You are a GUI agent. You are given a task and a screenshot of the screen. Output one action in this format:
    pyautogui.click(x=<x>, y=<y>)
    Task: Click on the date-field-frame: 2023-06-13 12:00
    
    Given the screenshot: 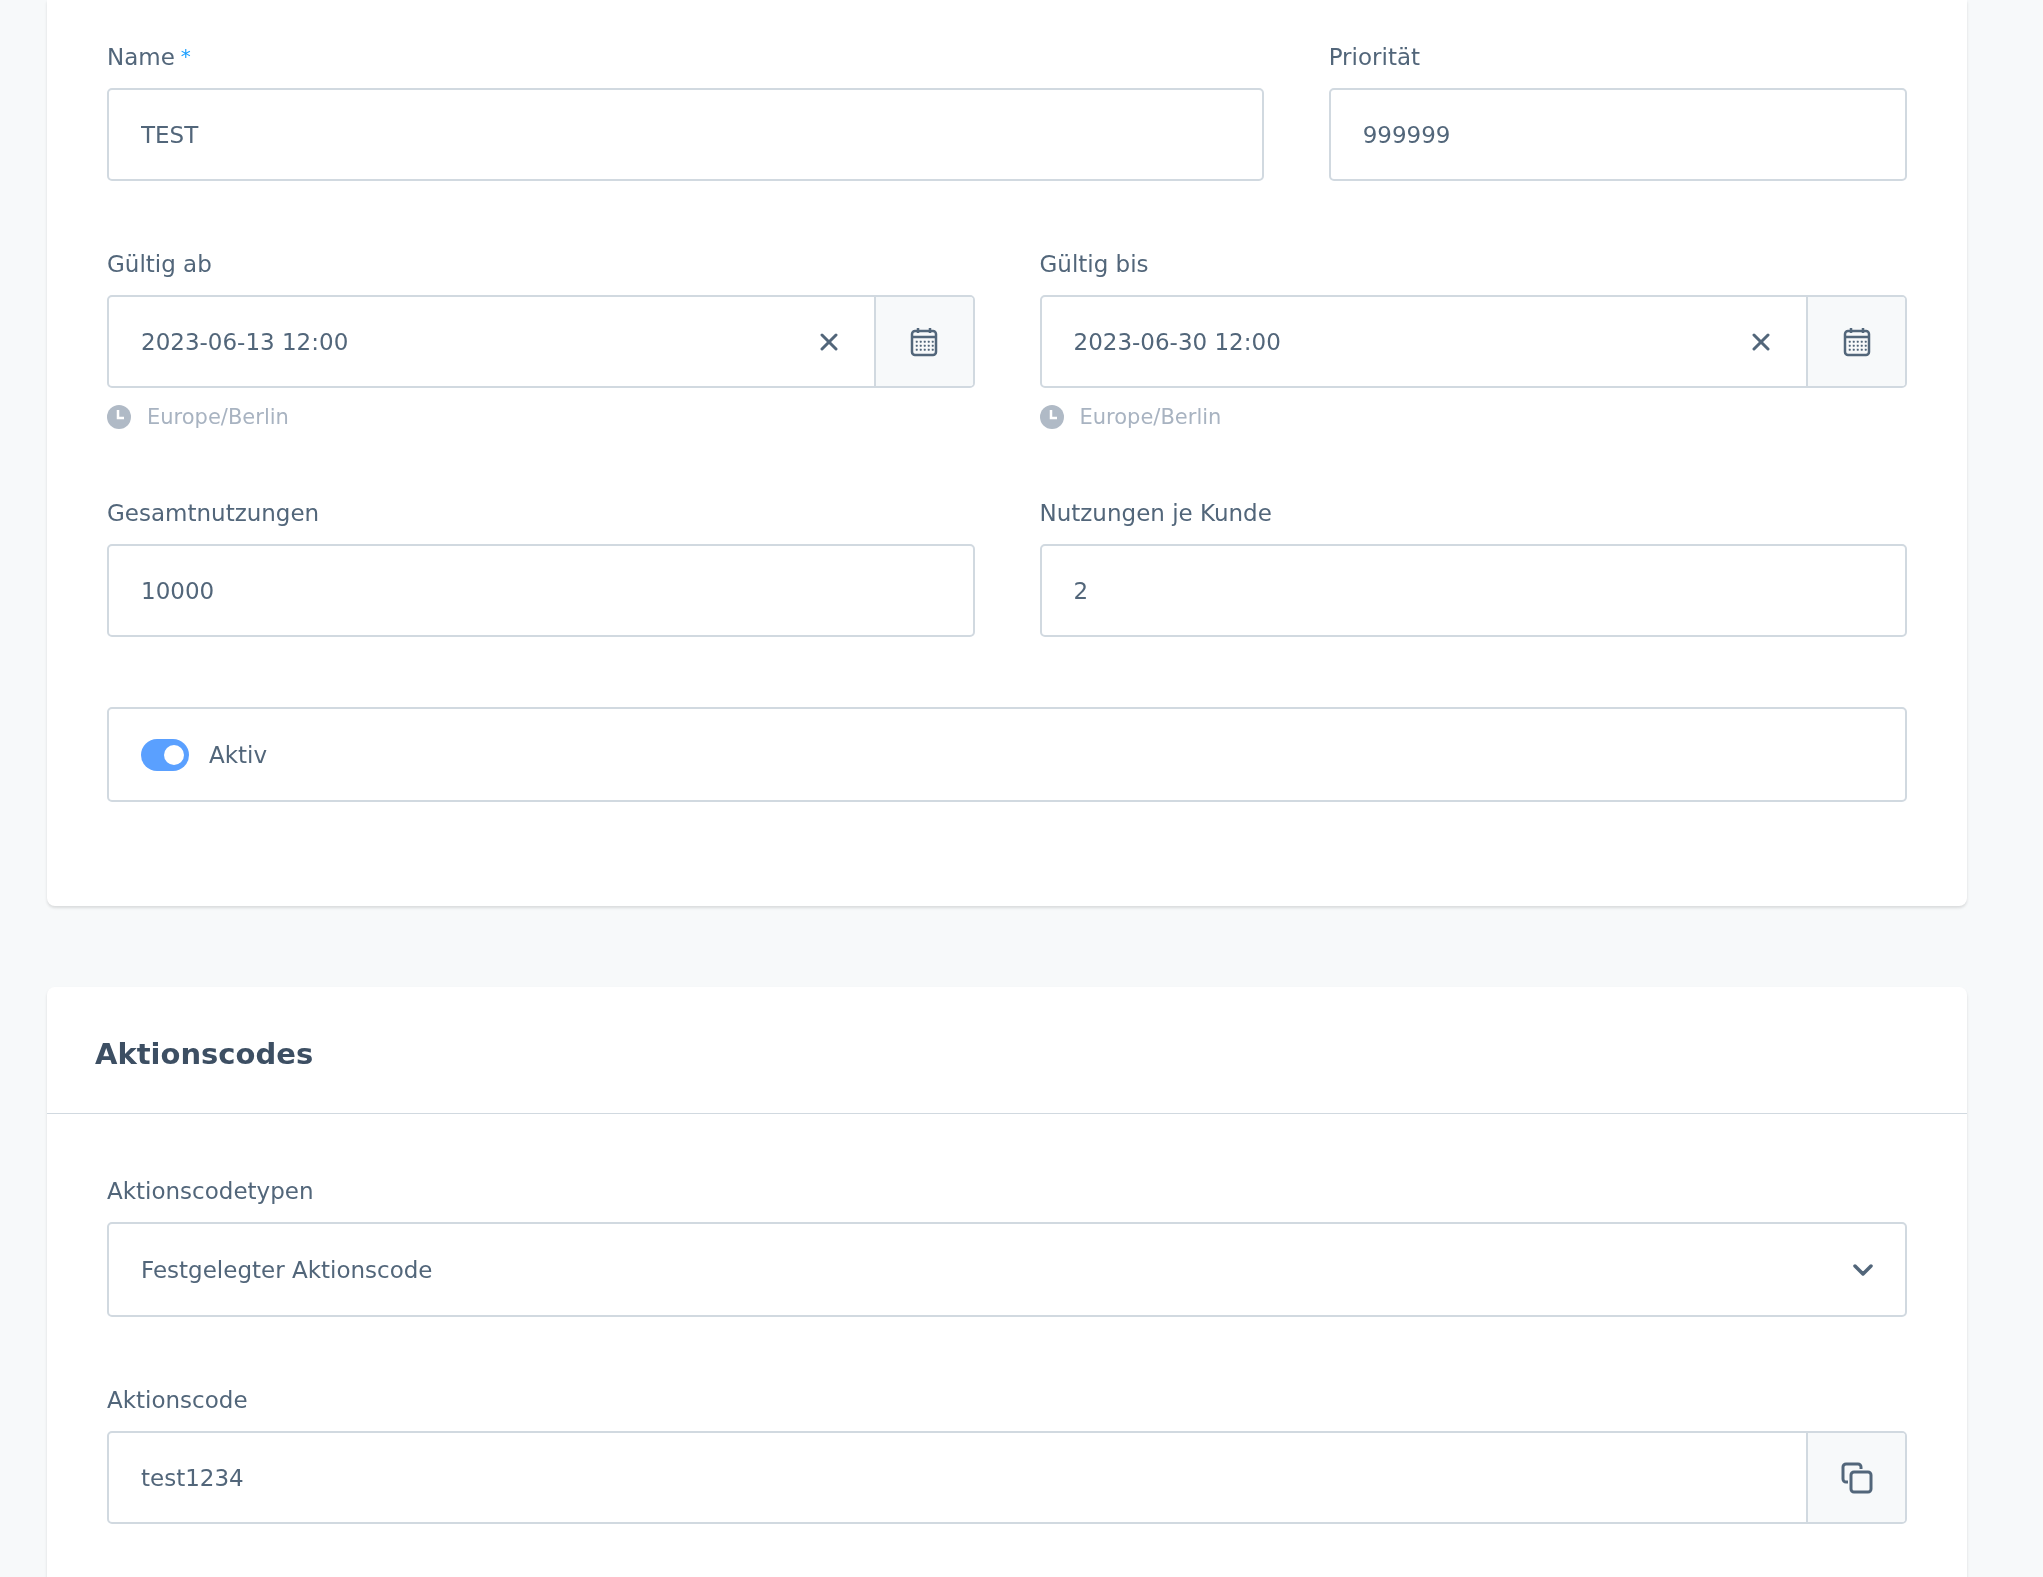 What is the action you would take?
    pyautogui.click(x=541, y=341)
    